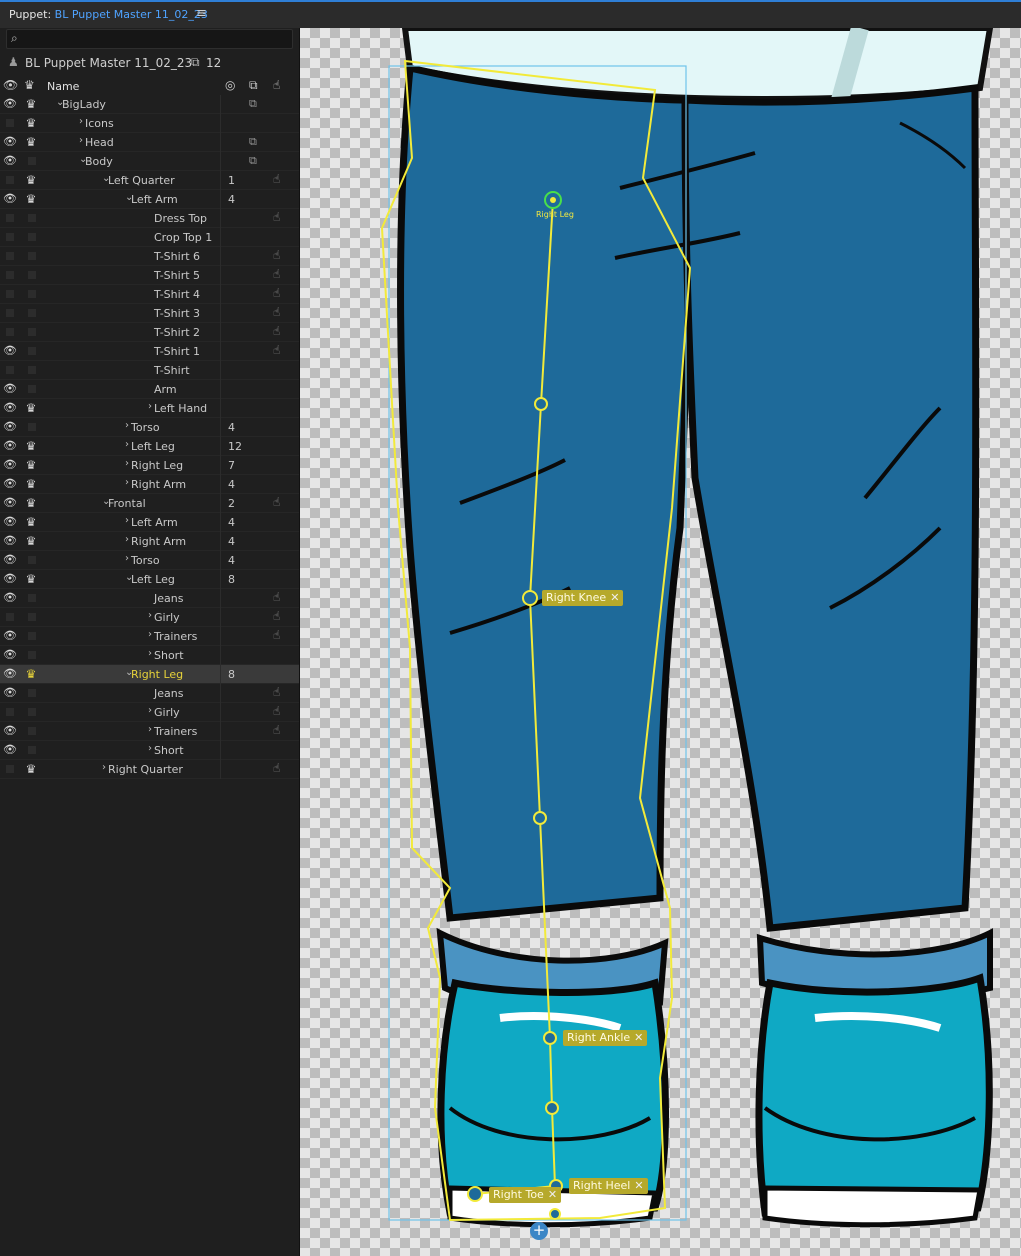  What do you see at coordinates (149, 579) in the screenshot?
I see `layer-row: 👁 ♛ ⌄ Left Leg 8` at bounding box center [149, 579].